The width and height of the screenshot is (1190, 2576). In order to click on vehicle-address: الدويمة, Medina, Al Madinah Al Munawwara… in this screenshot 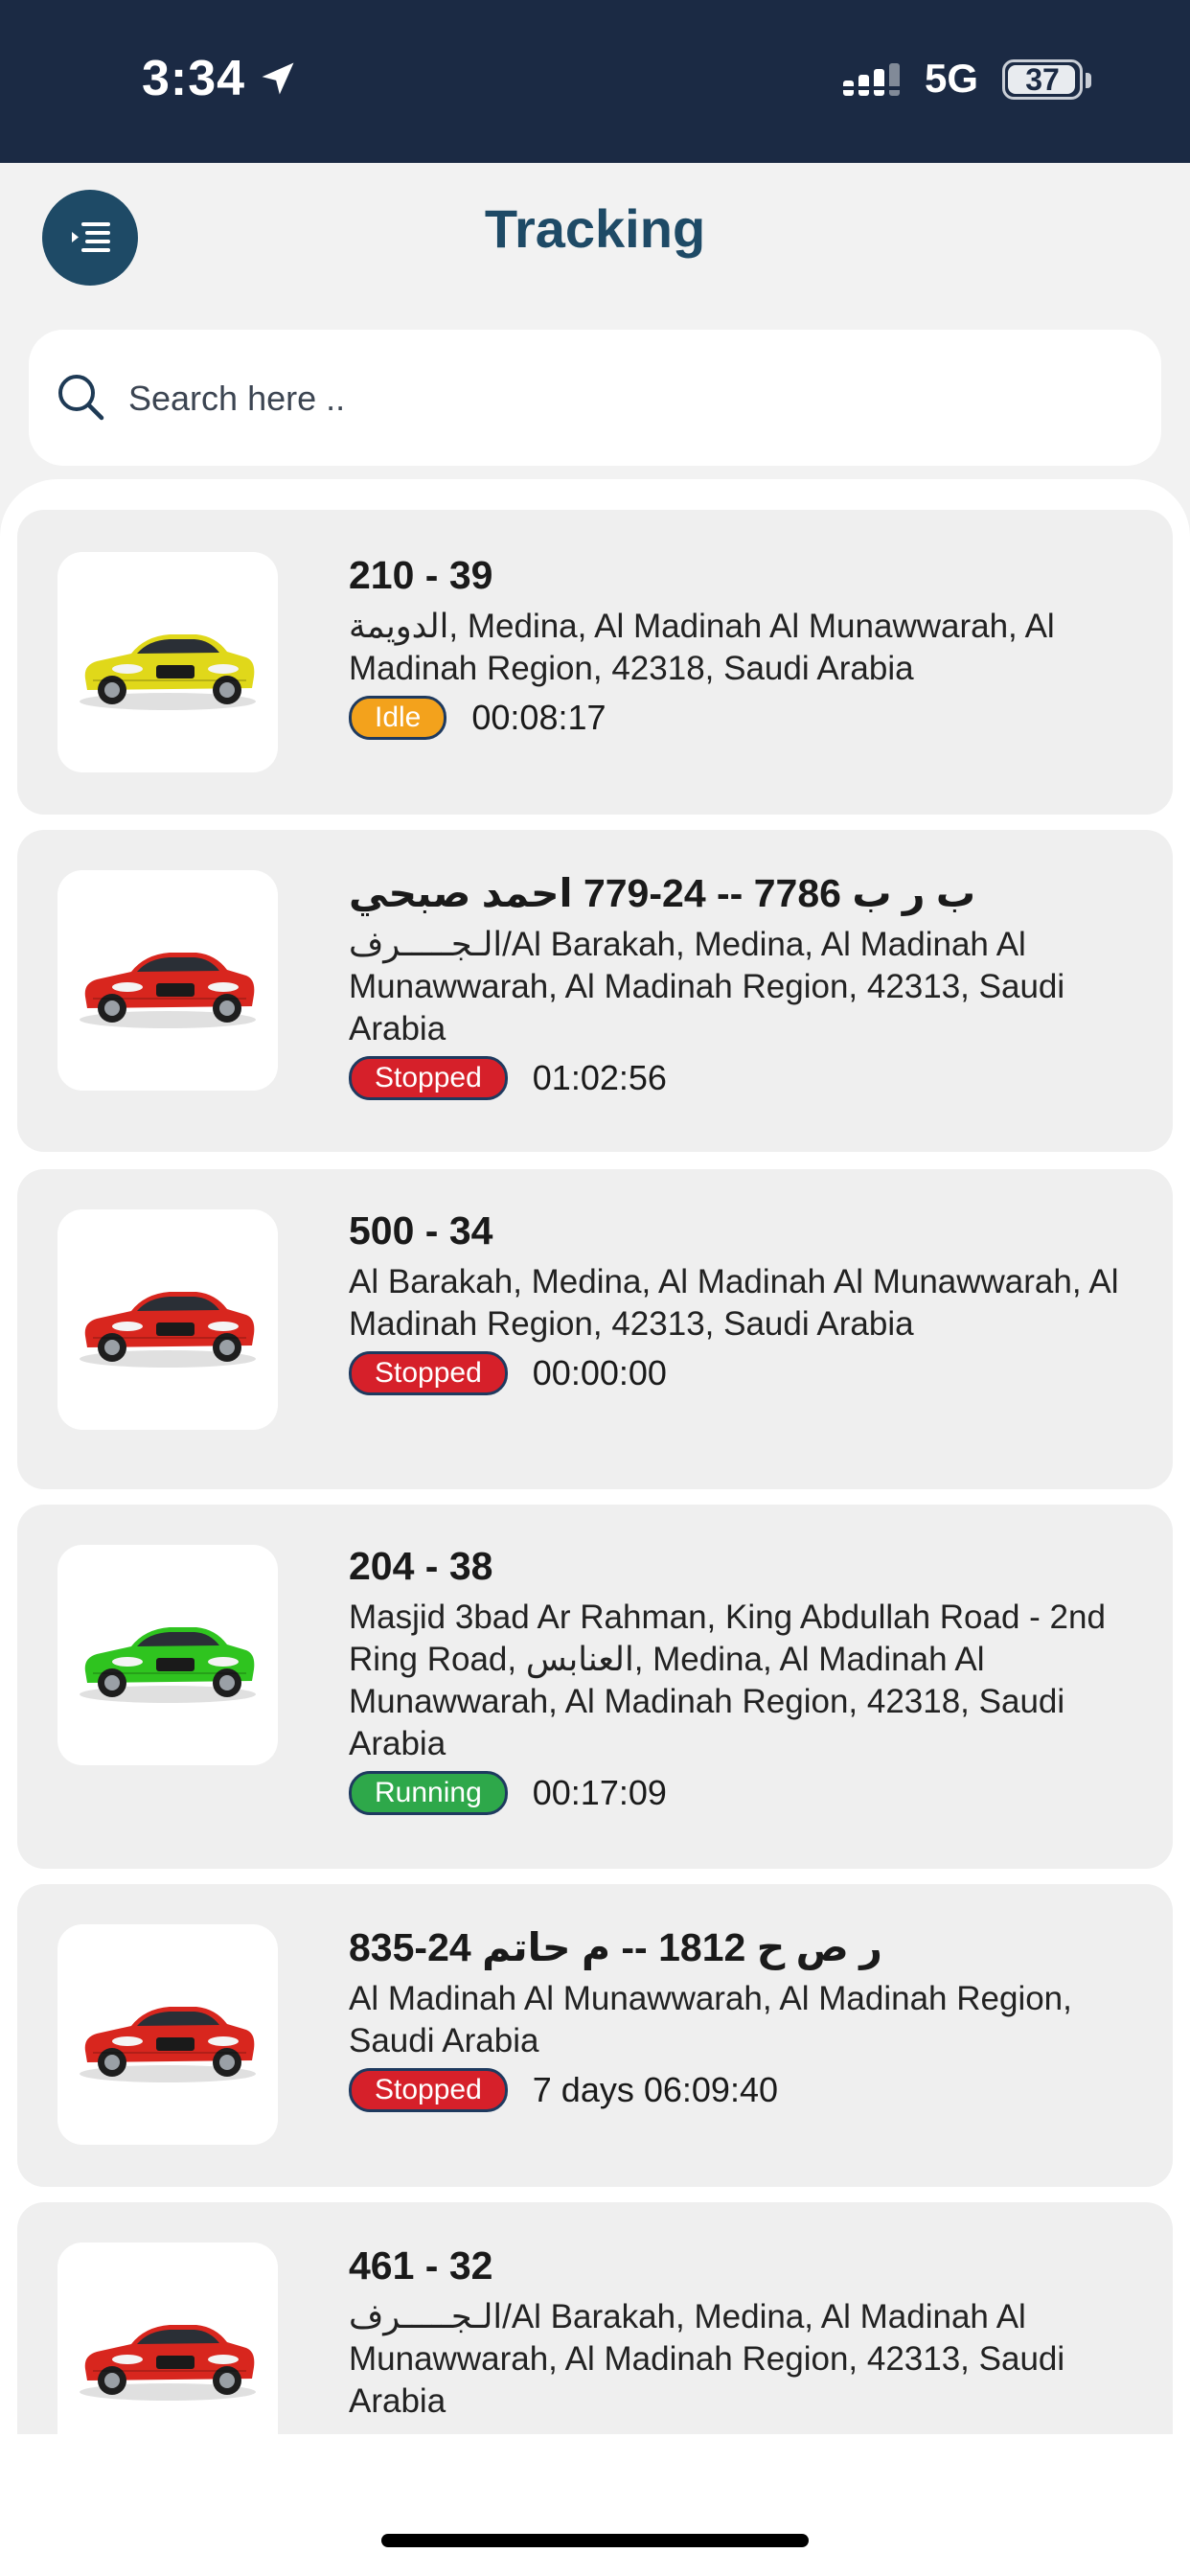, I will do `click(702, 647)`.